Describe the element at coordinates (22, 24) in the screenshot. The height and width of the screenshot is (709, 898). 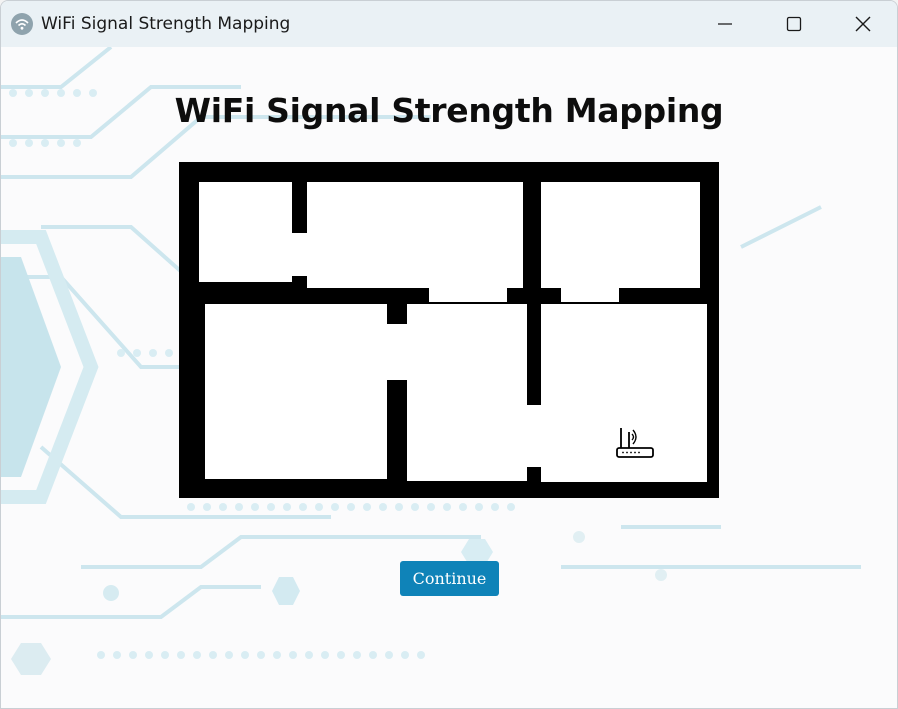
I see `wifi-icon` at that location.